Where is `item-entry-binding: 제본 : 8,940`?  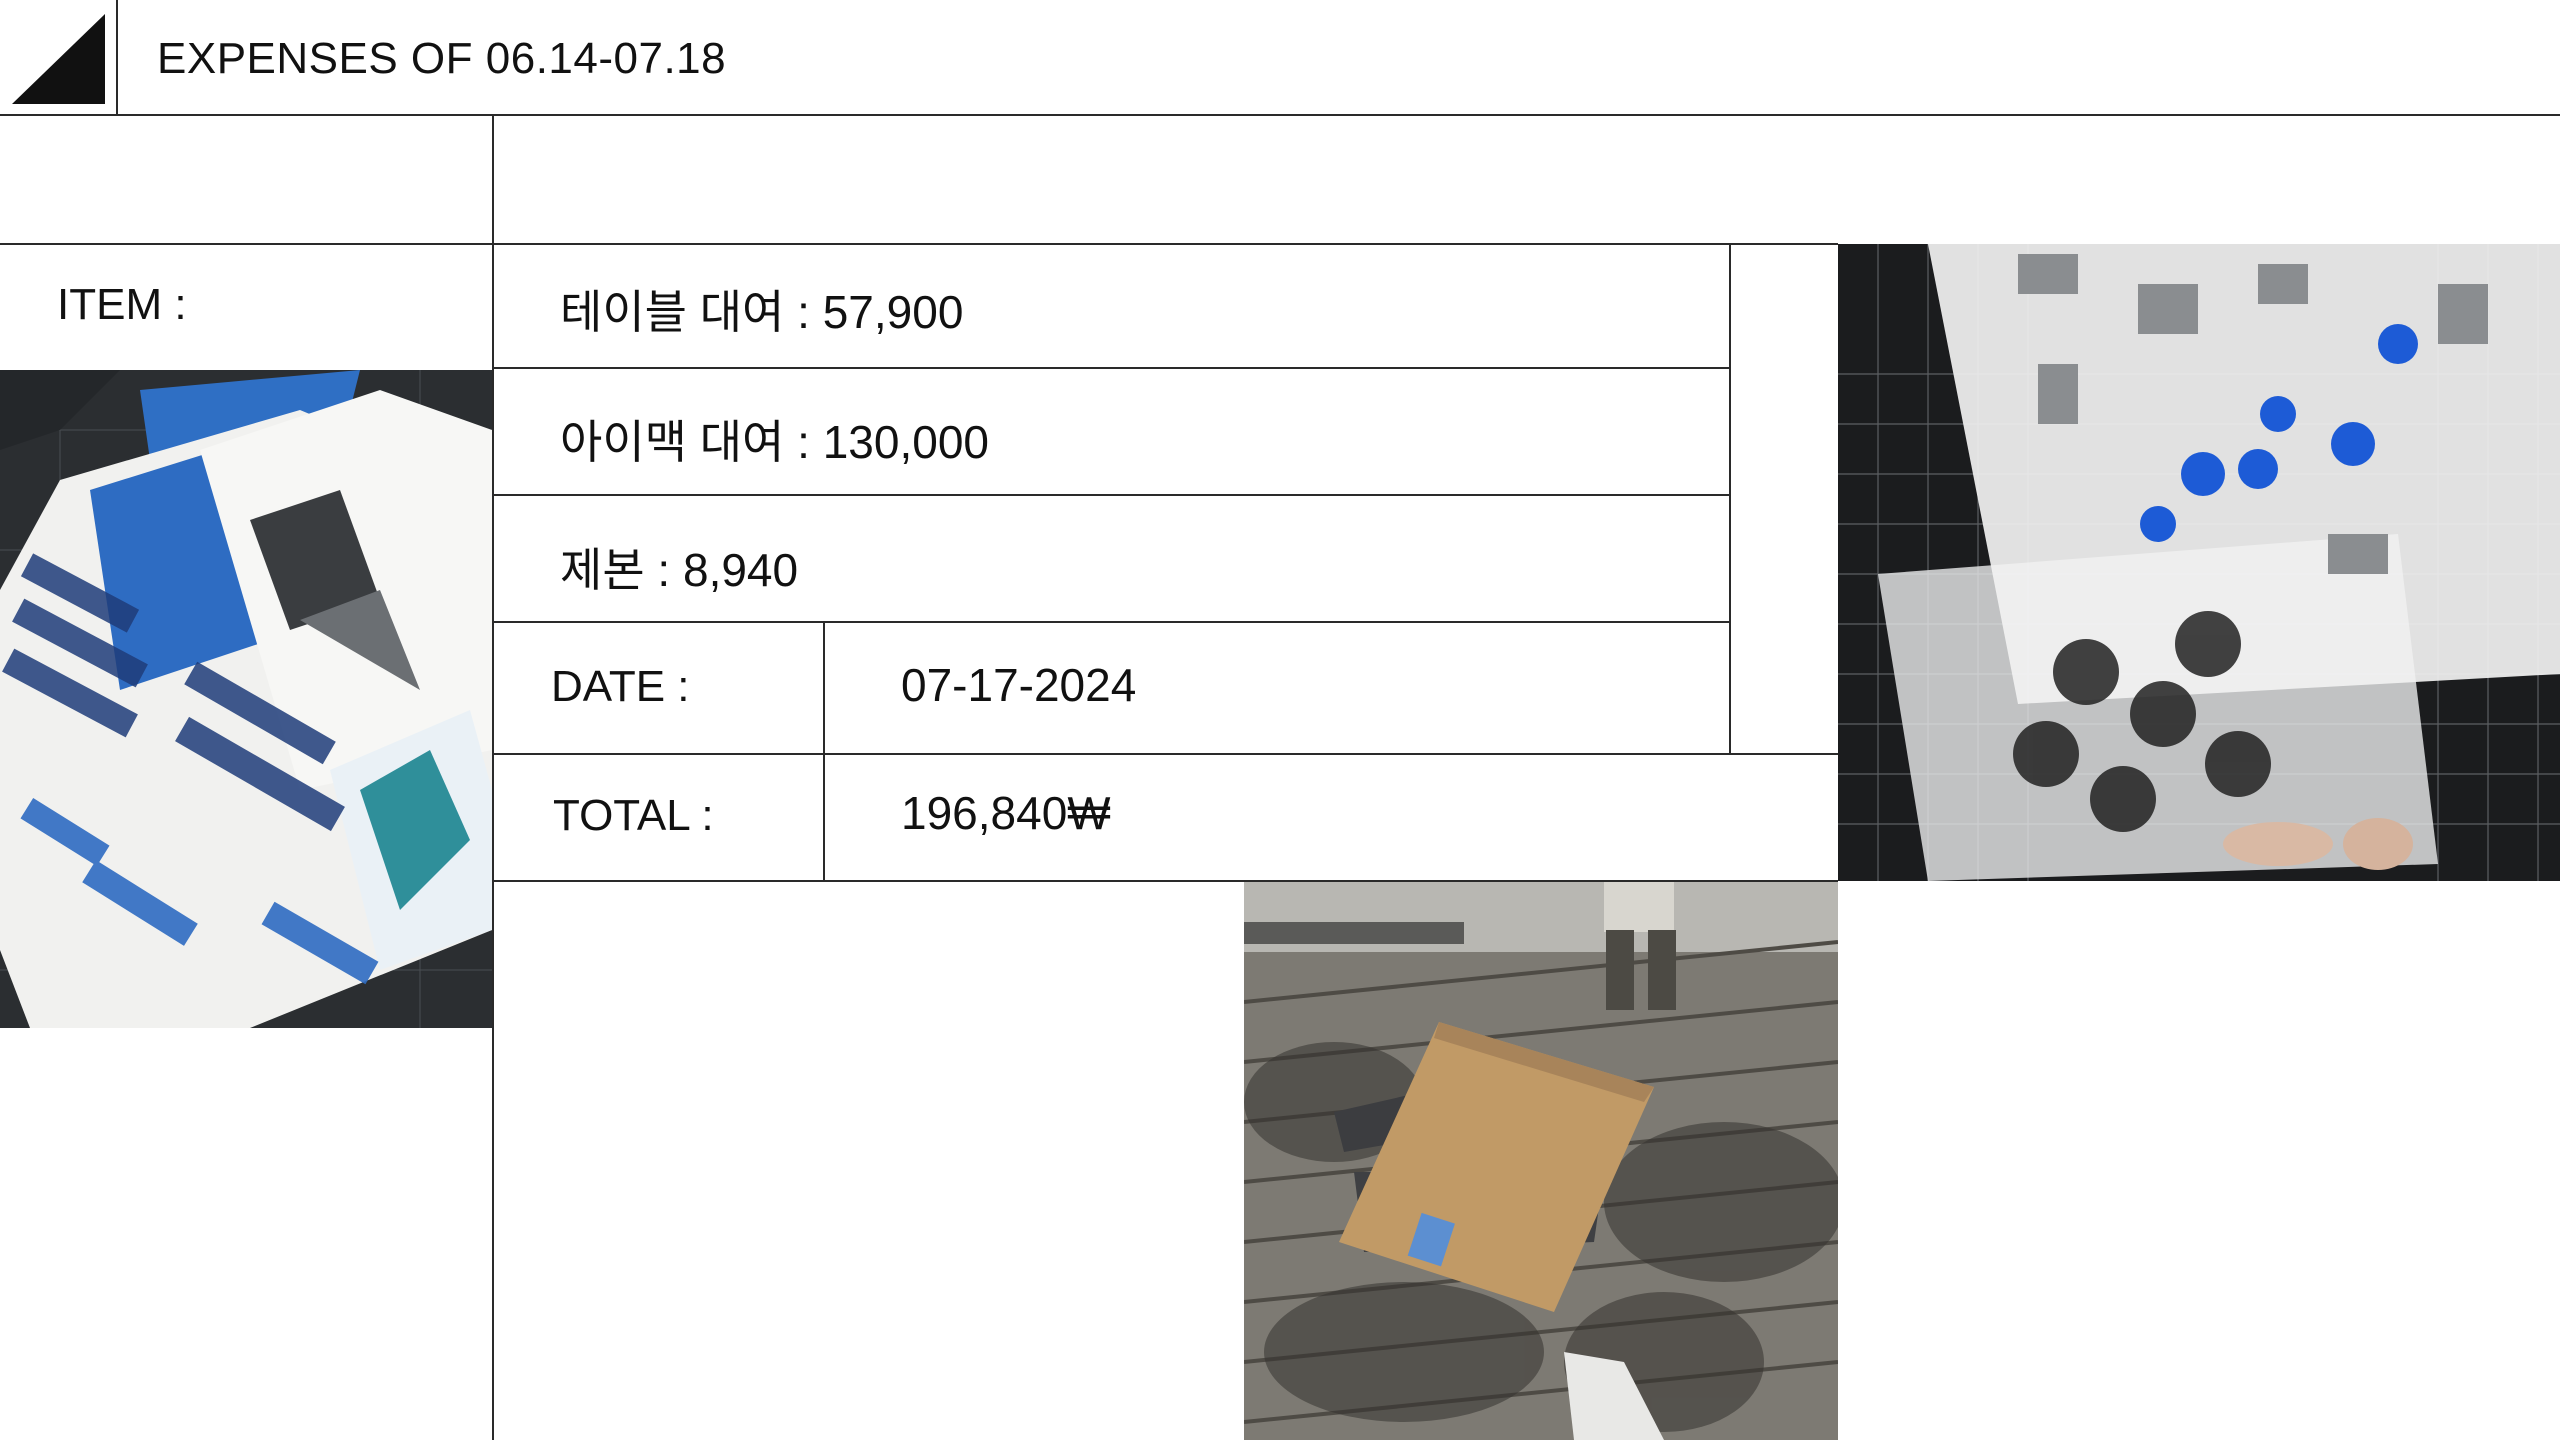 item-entry-binding: 제본 : 8,940 is located at coordinates (679, 570).